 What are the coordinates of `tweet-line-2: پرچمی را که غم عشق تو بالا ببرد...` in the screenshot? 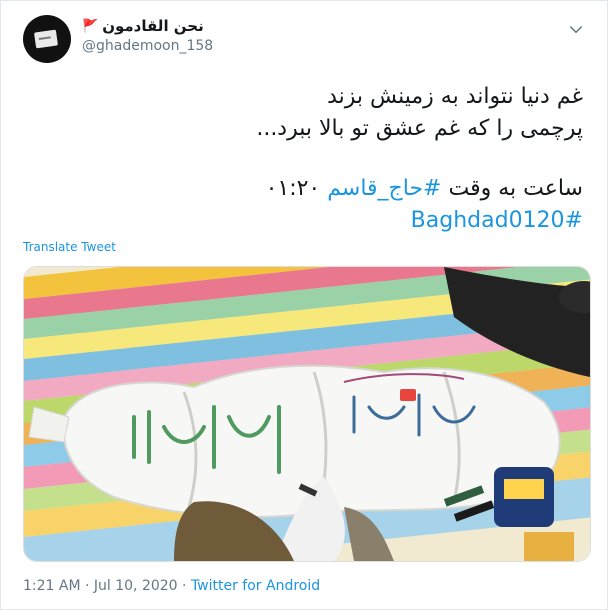 It's located at (419, 128).